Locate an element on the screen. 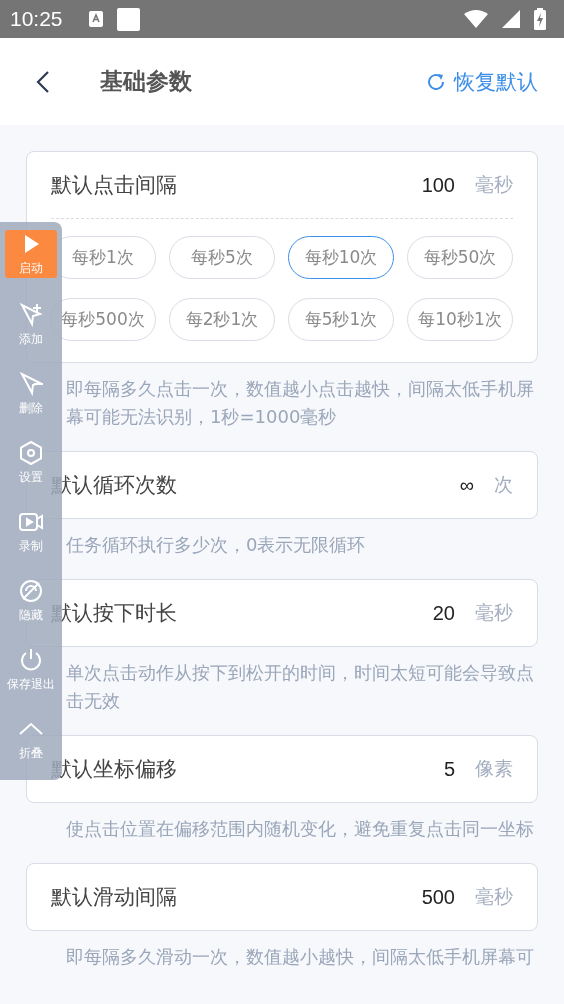  toolbar-button: 删除 is located at coordinates (31, 393).